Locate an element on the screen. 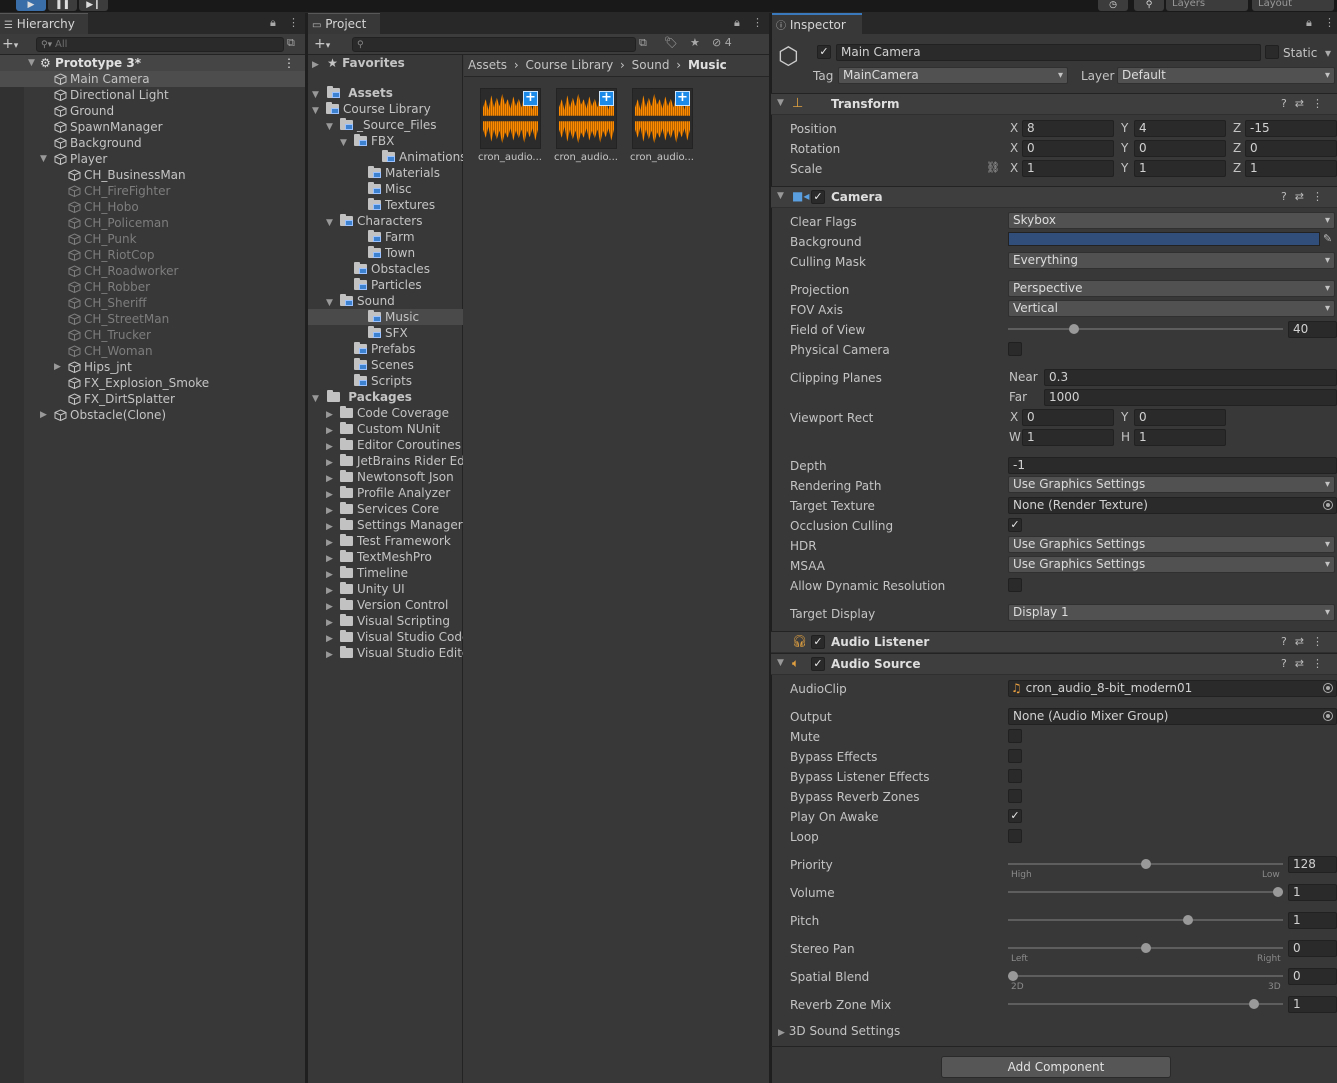  hierarchy-item: FX_Explosion_Smoke is located at coordinates (152, 383).